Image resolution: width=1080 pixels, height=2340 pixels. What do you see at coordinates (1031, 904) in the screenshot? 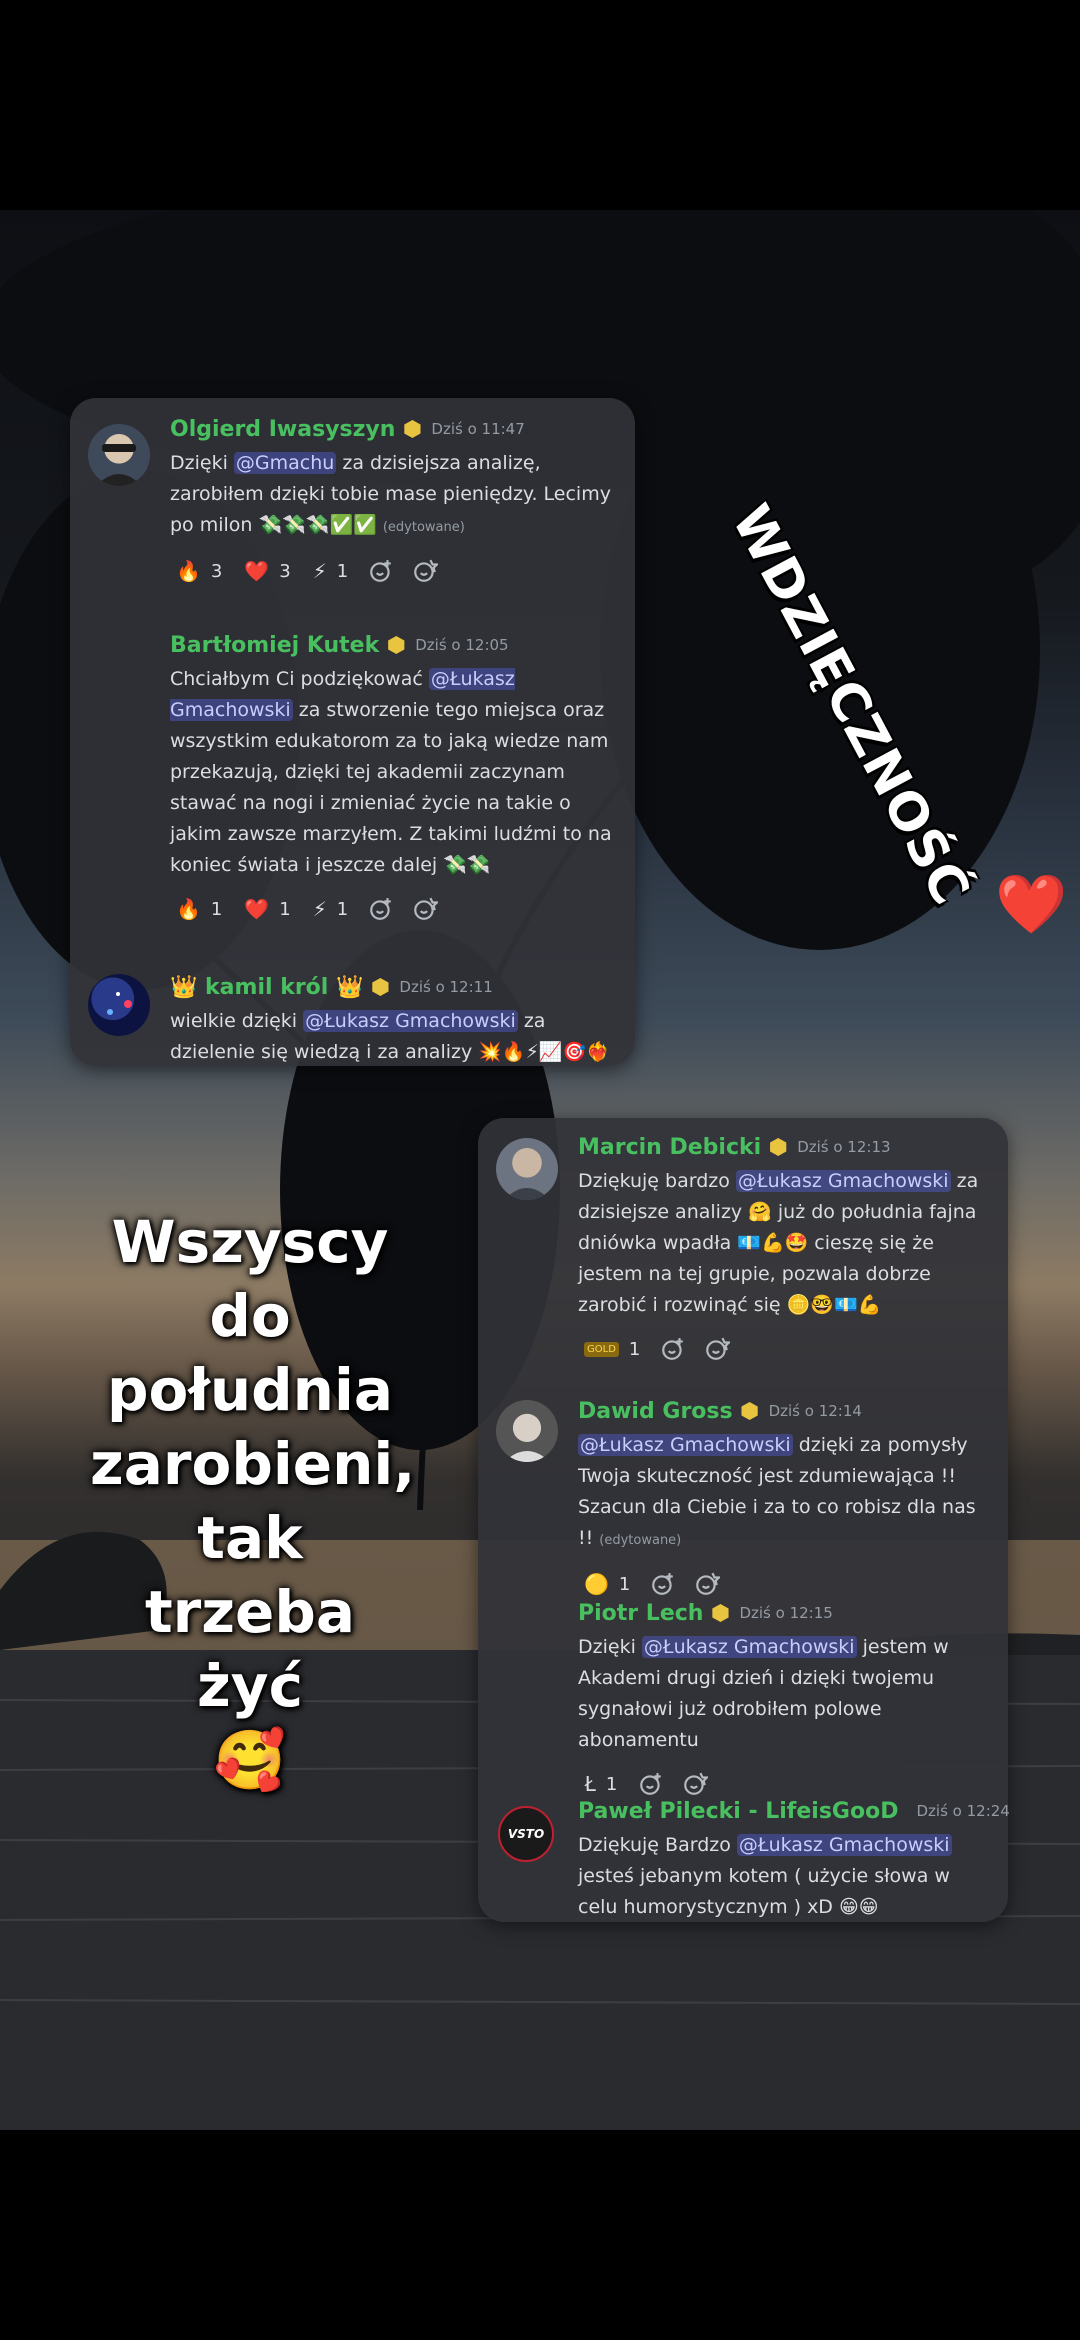
I see `heart-icon: ❤️` at bounding box center [1031, 904].